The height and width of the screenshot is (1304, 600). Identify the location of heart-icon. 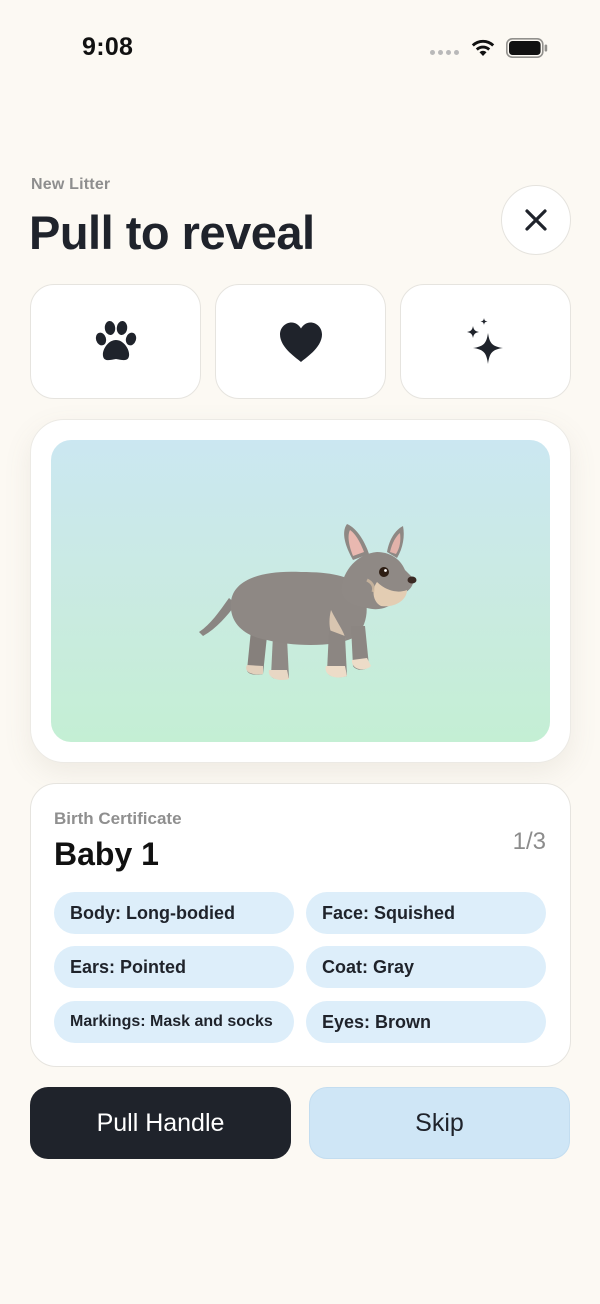
(300, 342).